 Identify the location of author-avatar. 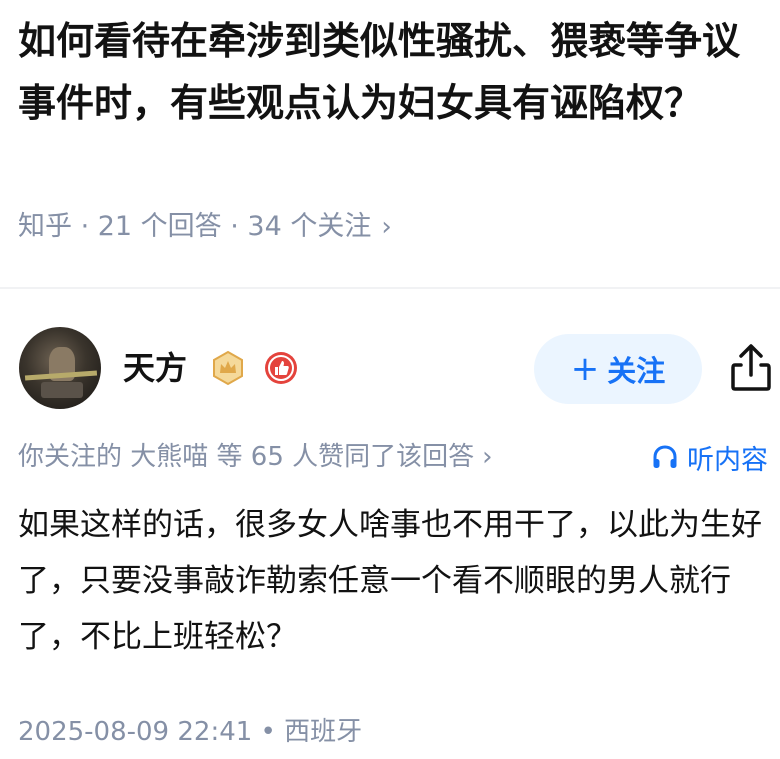
(60, 368).